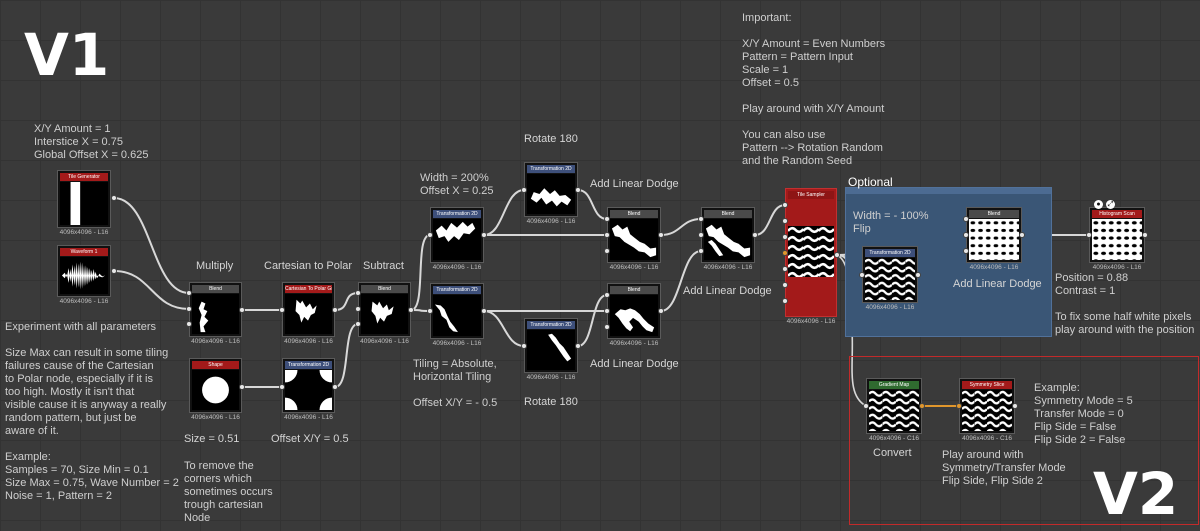  Describe the element at coordinates (1110, 204) in the screenshot. I see `expand-icon: ⤢` at that location.